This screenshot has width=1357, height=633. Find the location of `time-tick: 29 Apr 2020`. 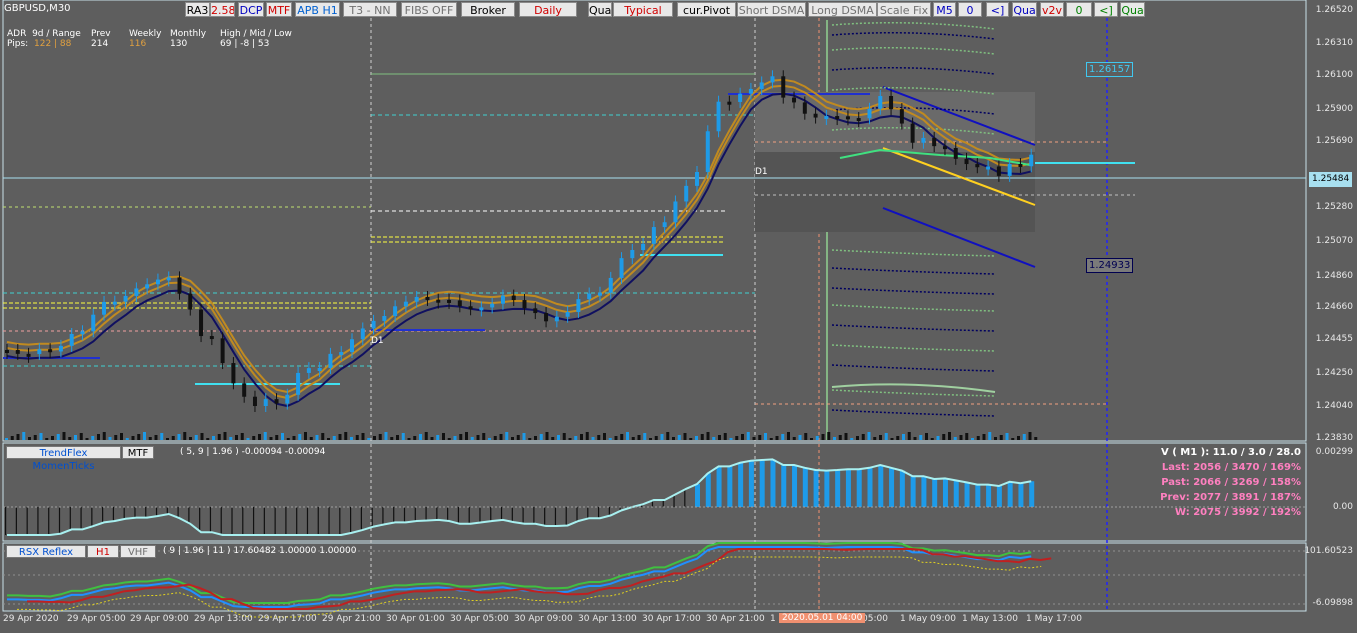

time-tick: 29 Apr 2020 is located at coordinates (31, 619).